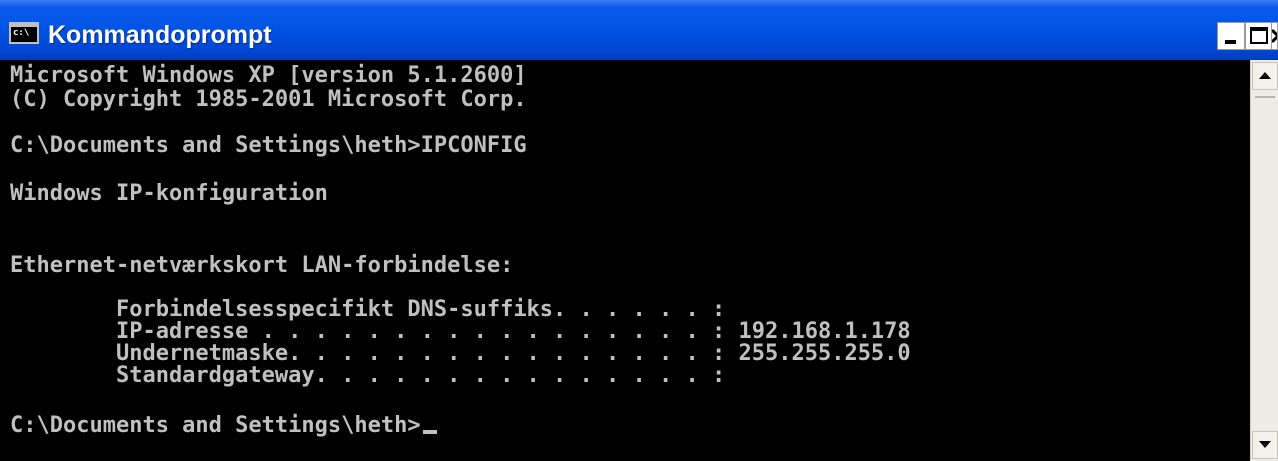  I want to click on close-button, so click(1274, 36).